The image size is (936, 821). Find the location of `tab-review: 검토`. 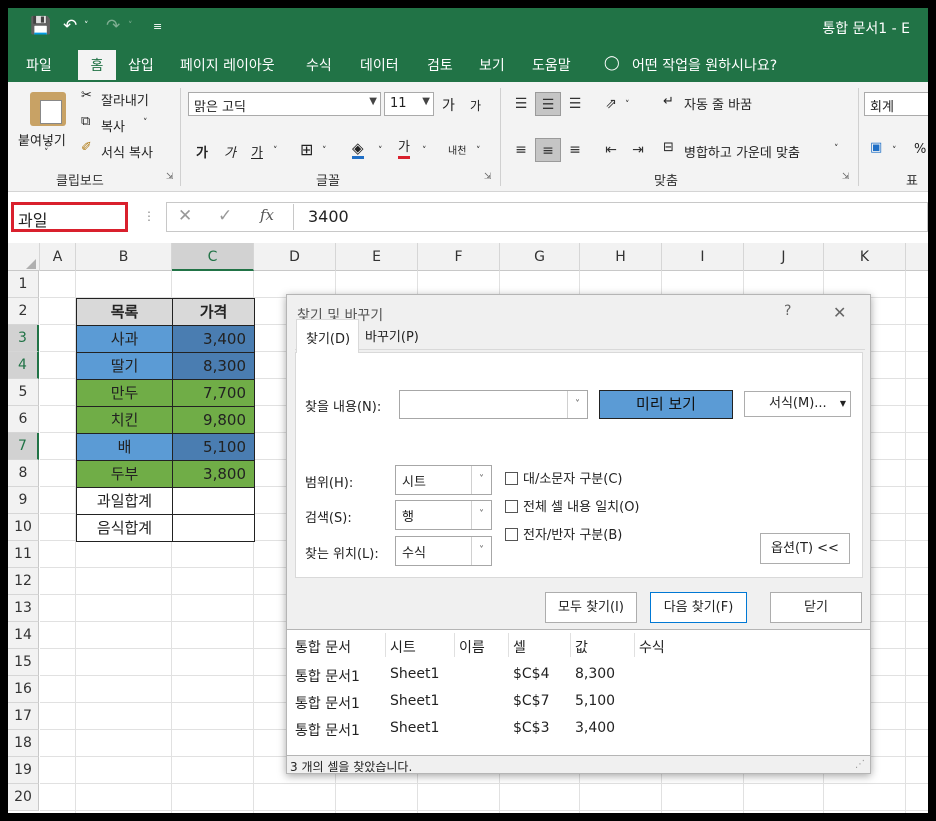

tab-review: 검토 is located at coordinates (440, 65).